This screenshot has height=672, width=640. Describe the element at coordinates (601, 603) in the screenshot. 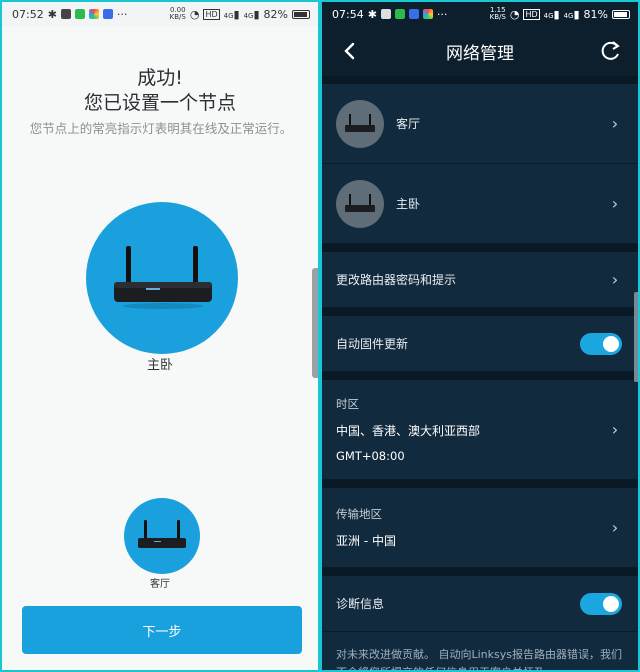

I see `diagnostics-toggle` at that location.